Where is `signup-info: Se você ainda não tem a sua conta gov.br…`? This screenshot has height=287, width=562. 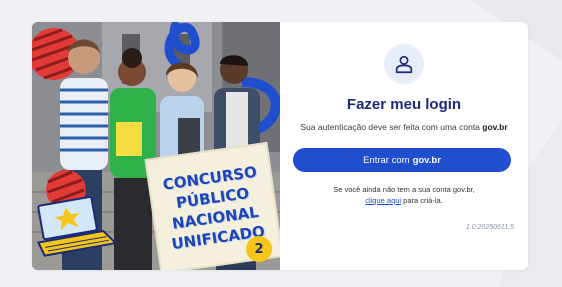 signup-info: Se você ainda não tem a sua conta gov.br… is located at coordinates (404, 195).